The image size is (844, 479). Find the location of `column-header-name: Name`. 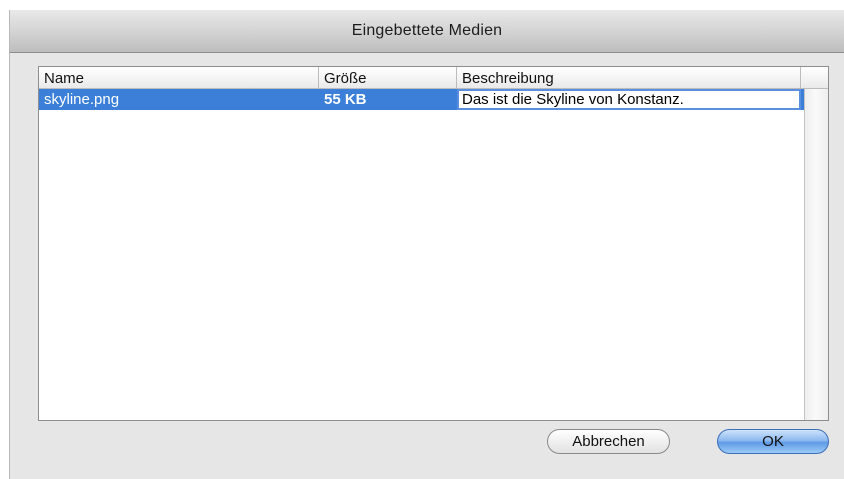

column-header-name: Name is located at coordinates (179, 78).